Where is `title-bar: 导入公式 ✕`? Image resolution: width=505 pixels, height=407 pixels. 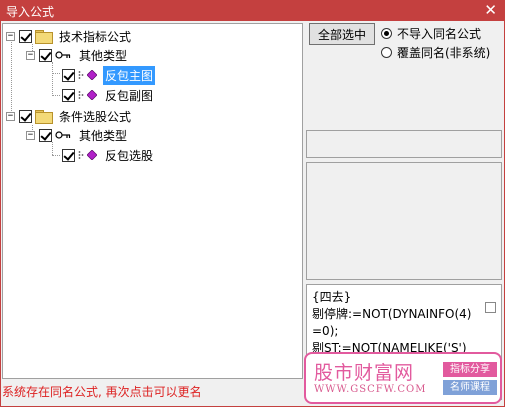
title-bar: 导入公式 ✕ is located at coordinates (252, 10).